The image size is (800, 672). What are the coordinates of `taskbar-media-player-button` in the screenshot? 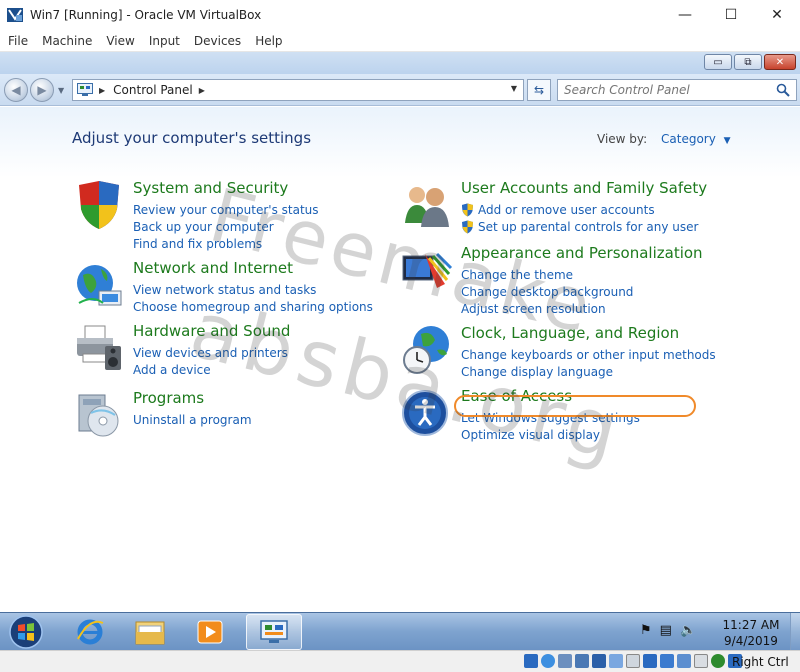 It's located at (210, 632).